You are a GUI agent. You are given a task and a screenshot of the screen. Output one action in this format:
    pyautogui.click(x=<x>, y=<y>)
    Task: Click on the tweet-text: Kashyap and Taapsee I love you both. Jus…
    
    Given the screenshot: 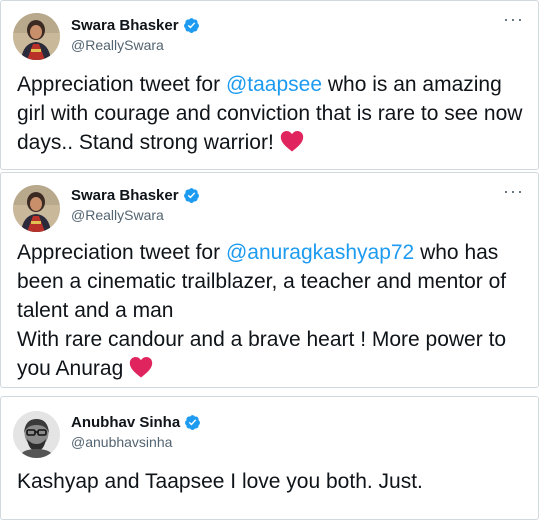 What is the action you would take?
    pyautogui.click(x=220, y=481)
    